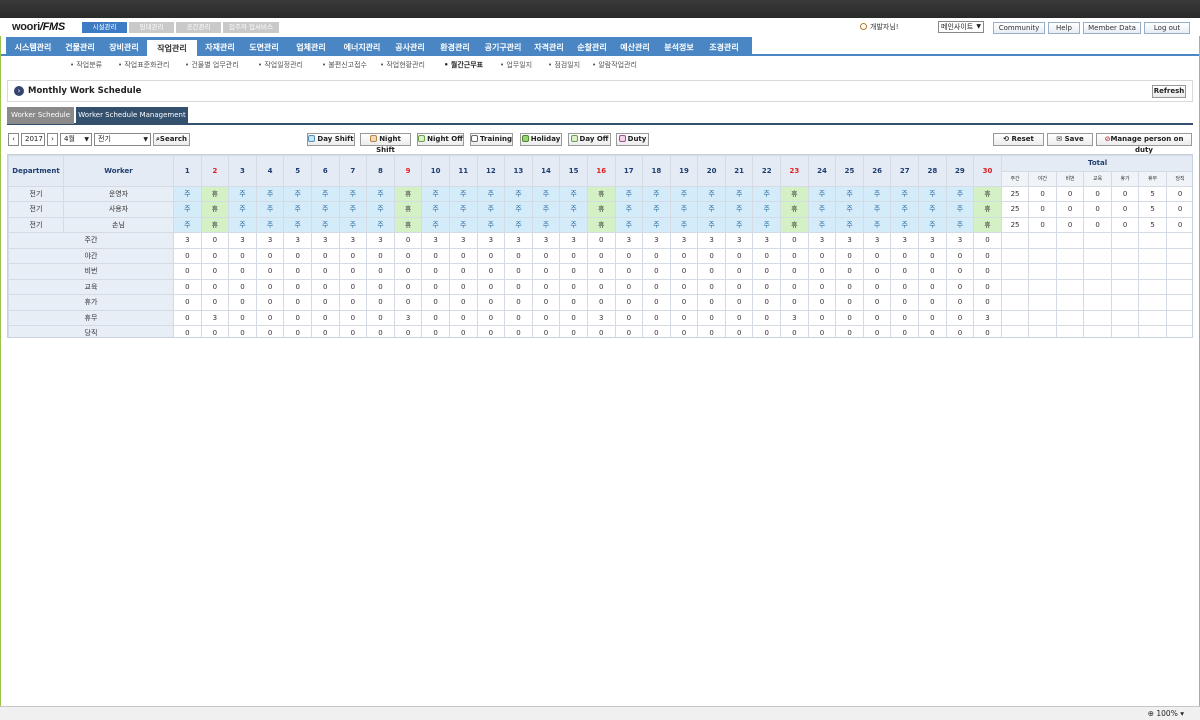 The height and width of the screenshot is (720, 1200). What do you see at coordinates (822, 171) in the screenshot?
I see `day-header: 24` at bounding box center [822, 171].